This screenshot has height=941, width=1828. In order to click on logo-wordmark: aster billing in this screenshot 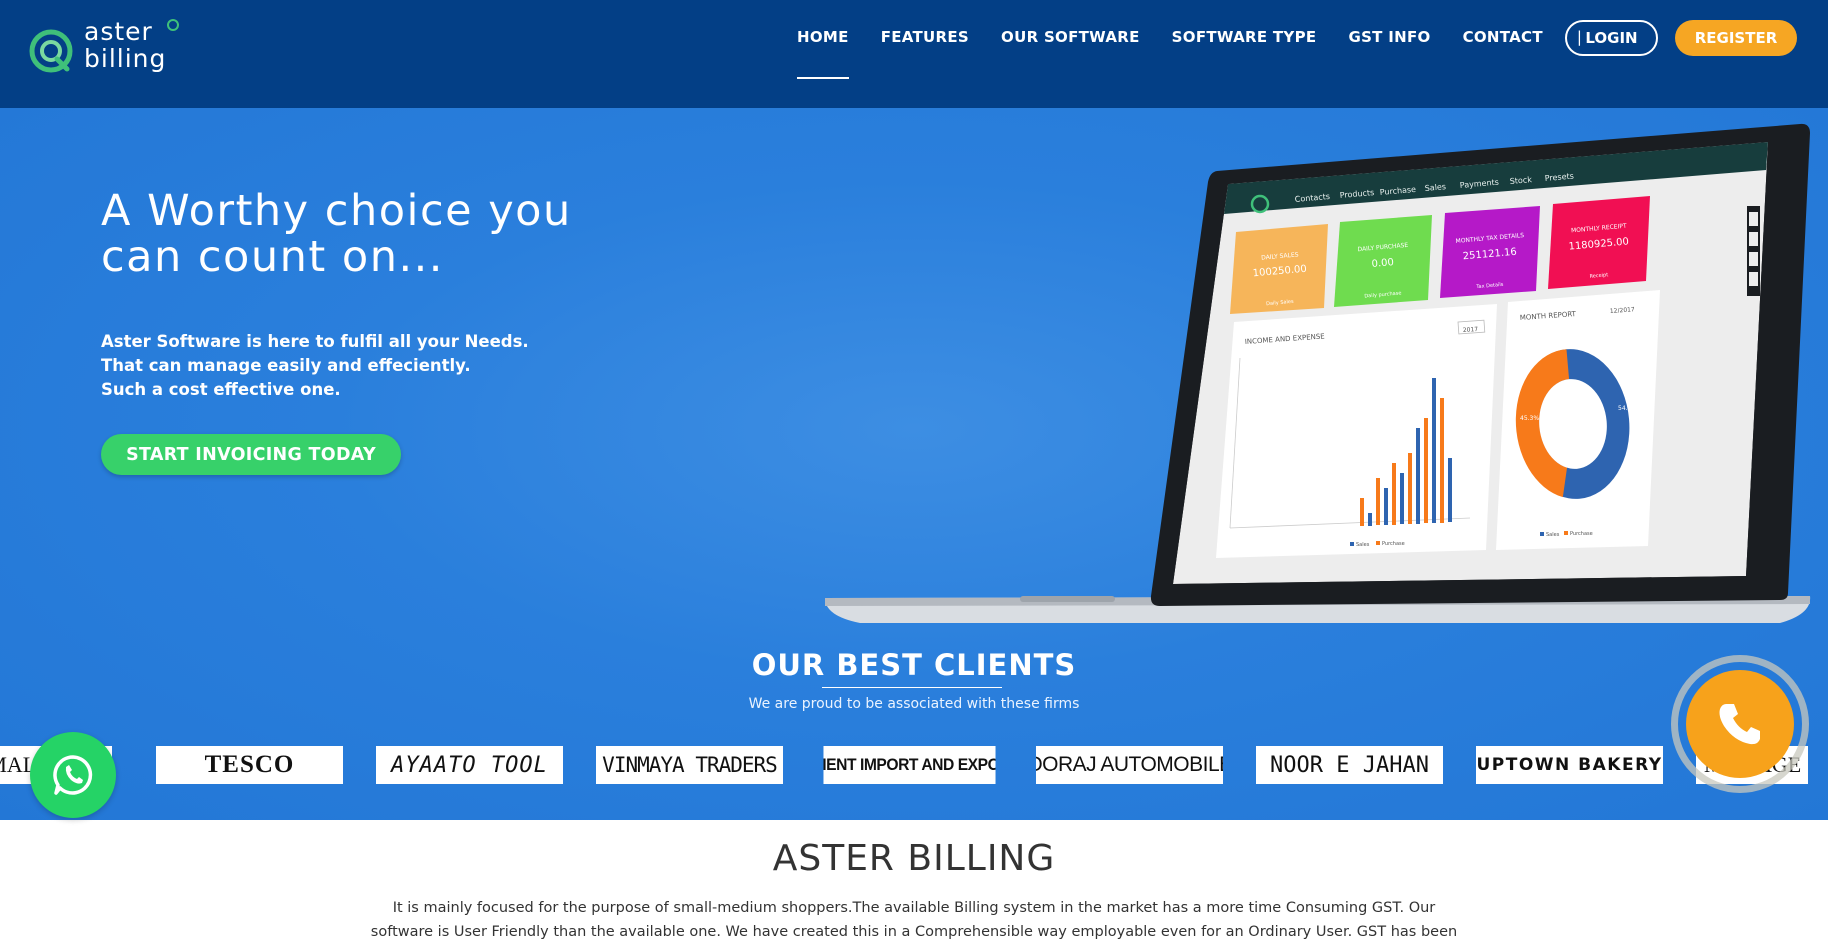, I will do `click(125, 45)`.